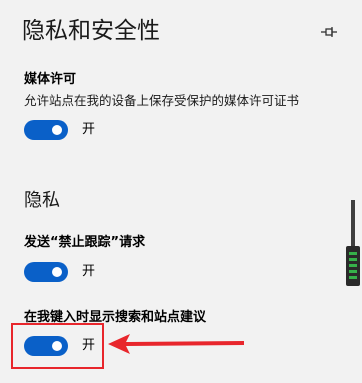 This screenshot has width=362, height=383. Describe the element at coordinates (91, 31) in the screenshot. I see `page-title: 隐私和安全性` at that location.